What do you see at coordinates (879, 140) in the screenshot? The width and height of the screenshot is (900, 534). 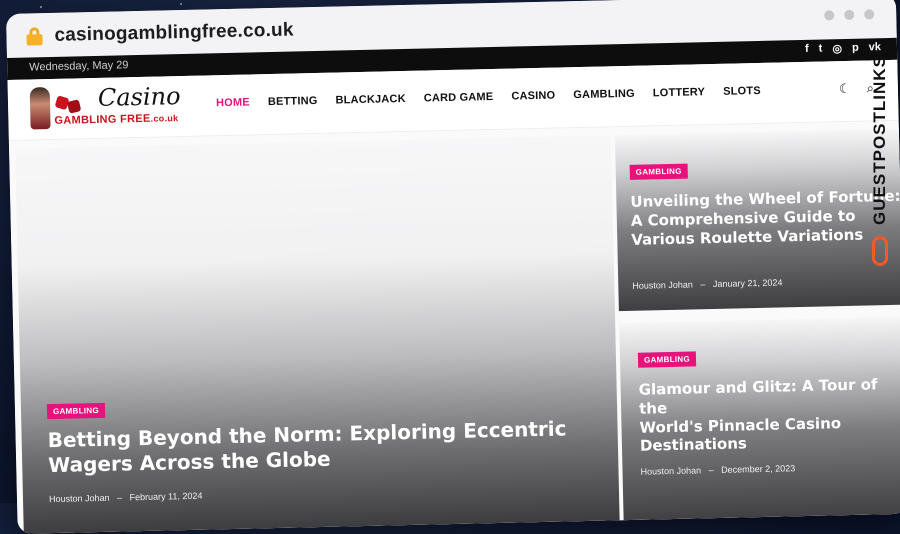 I see `watermark-text: GUESTPOSTLINKS` at bounding box center [879, 140].